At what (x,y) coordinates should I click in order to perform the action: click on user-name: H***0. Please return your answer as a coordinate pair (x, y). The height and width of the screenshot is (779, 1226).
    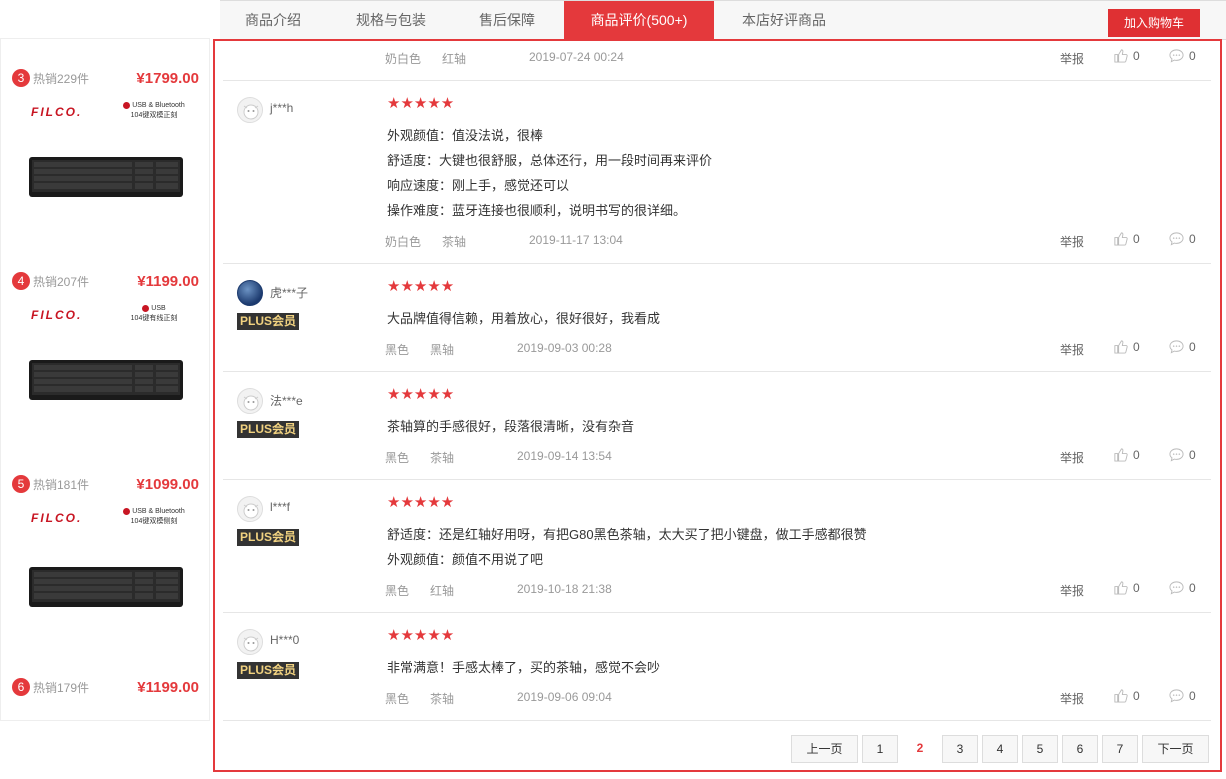
    Looking at the image, I should click on (285, 640).